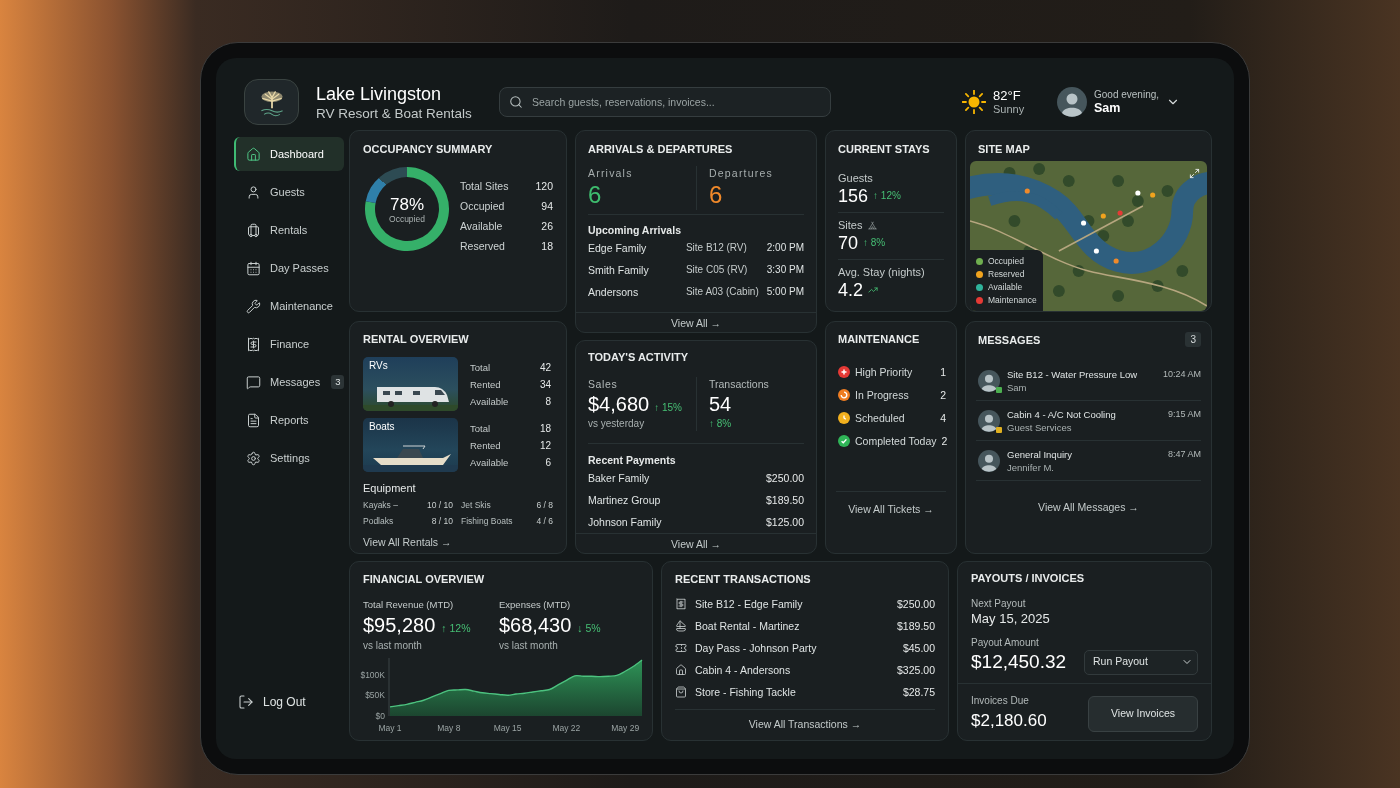  Describe the element at coordinates (619, 270) in the screenshot. I see `guest-name: Smith Family` at that location.